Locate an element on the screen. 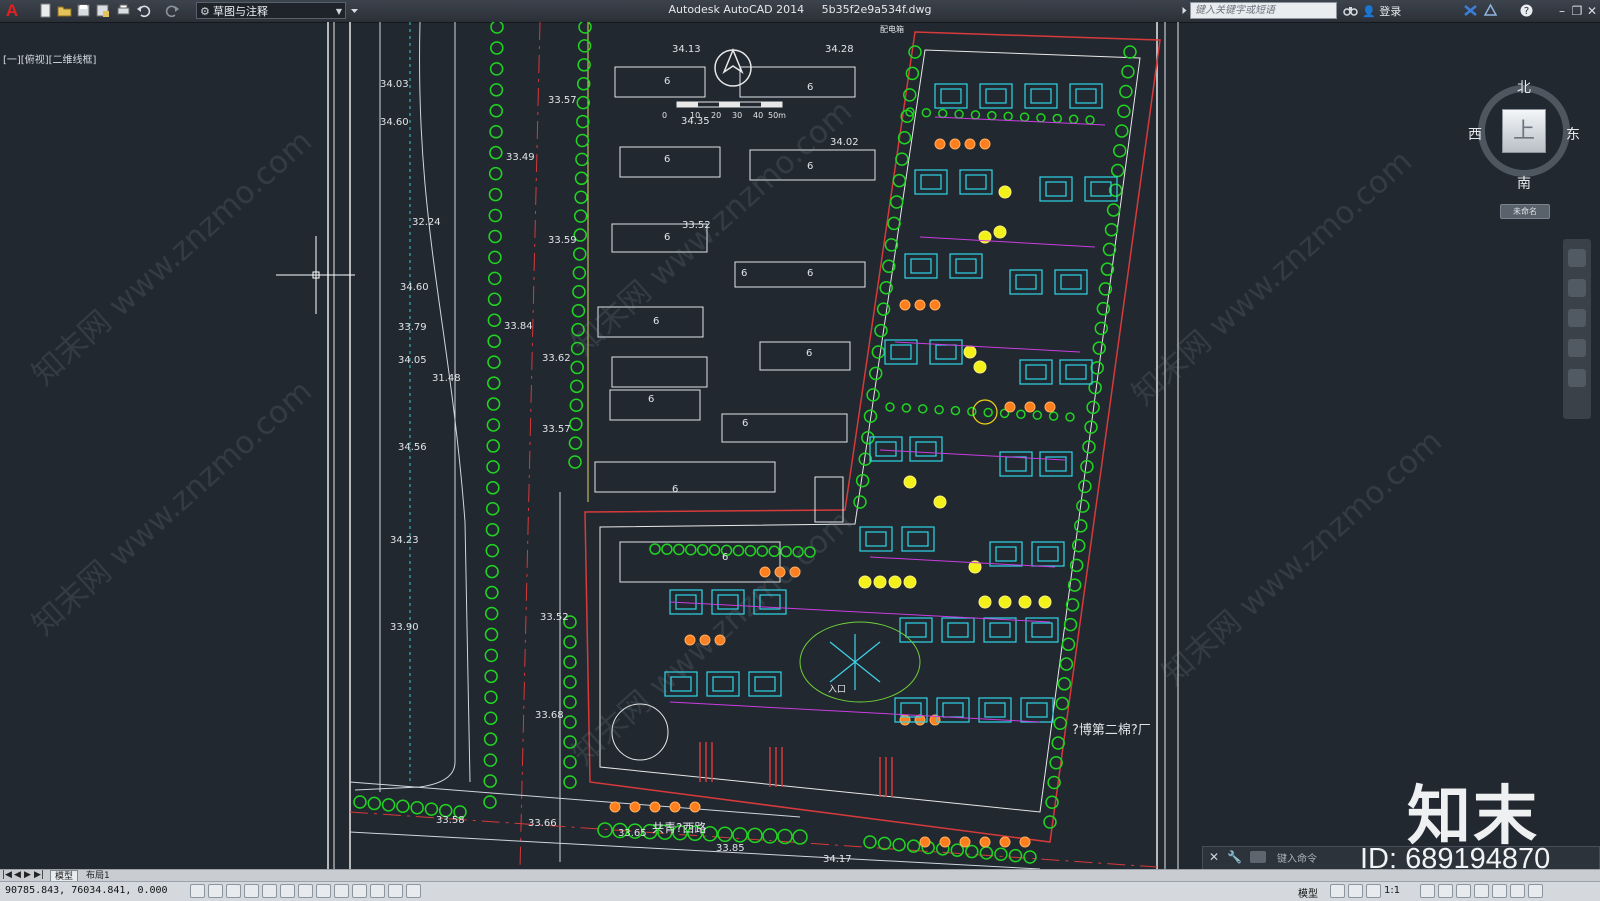  binoculars-icon is located at coordinates (1350, 10).